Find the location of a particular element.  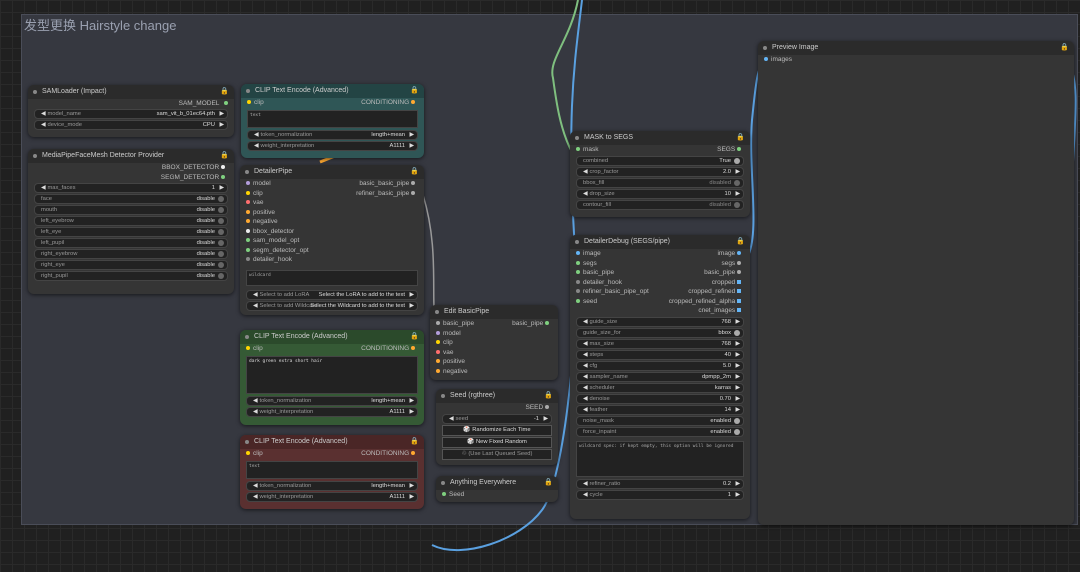

mask-socket-icon is located at coordinates (578, 149).